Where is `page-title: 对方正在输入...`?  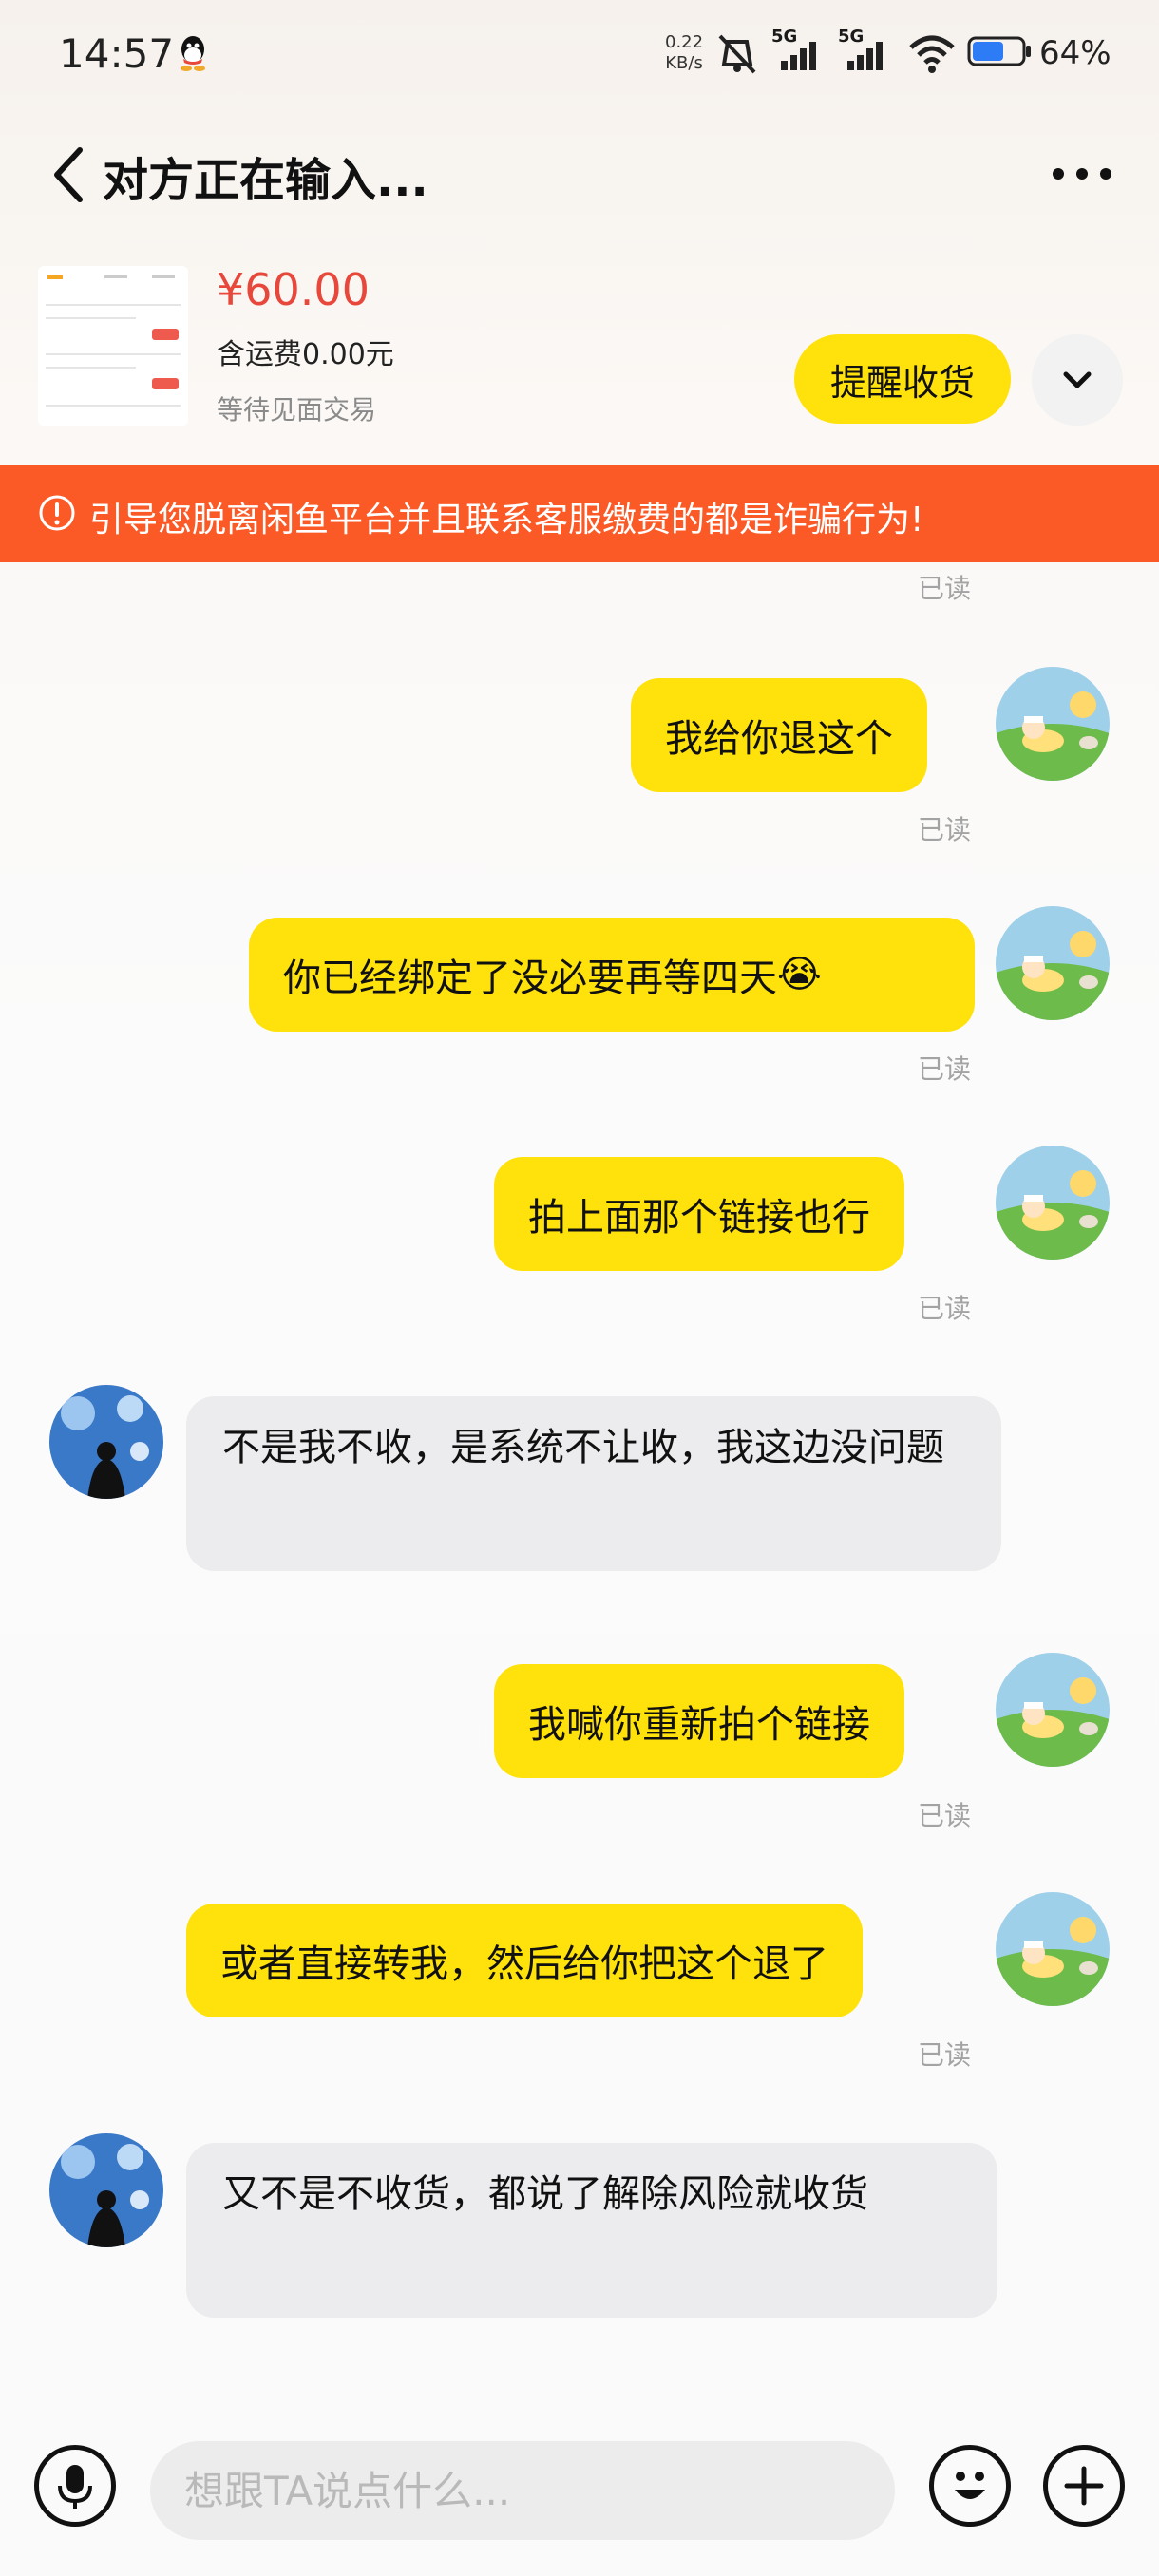 page-title: 对方正在输入... is located at coordinates (265, 180).